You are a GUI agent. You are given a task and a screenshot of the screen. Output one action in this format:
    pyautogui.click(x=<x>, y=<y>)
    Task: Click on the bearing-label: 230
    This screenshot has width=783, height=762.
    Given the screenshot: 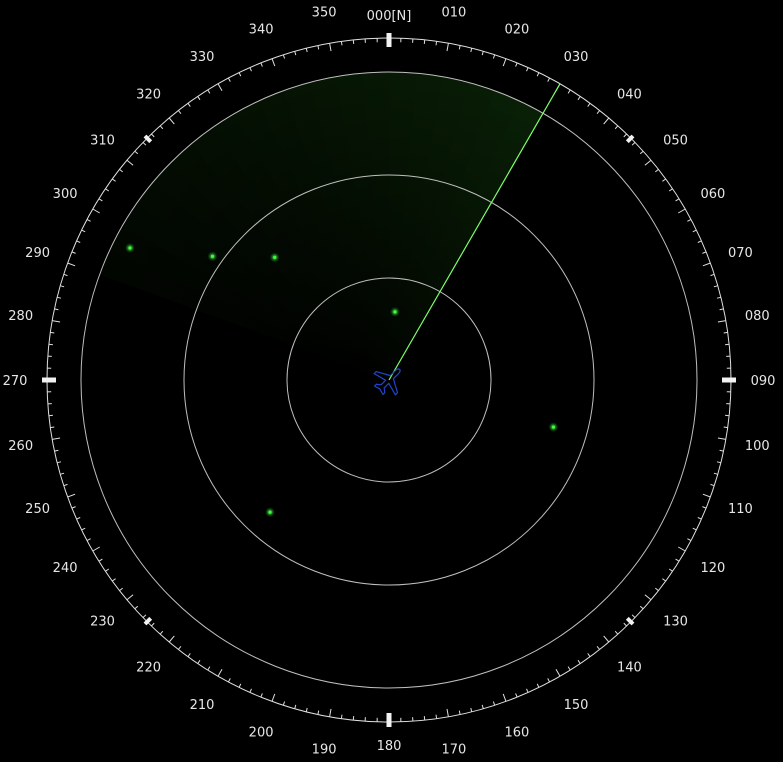 What is the action you would take?
    pyautogui.click(x=102, y=621)
    